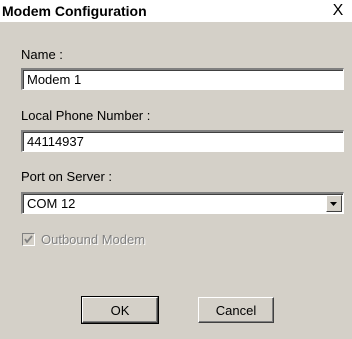 This screenshot has height=339, width=352. I want to click on port-label: Port on Server :, so click(67, 176).